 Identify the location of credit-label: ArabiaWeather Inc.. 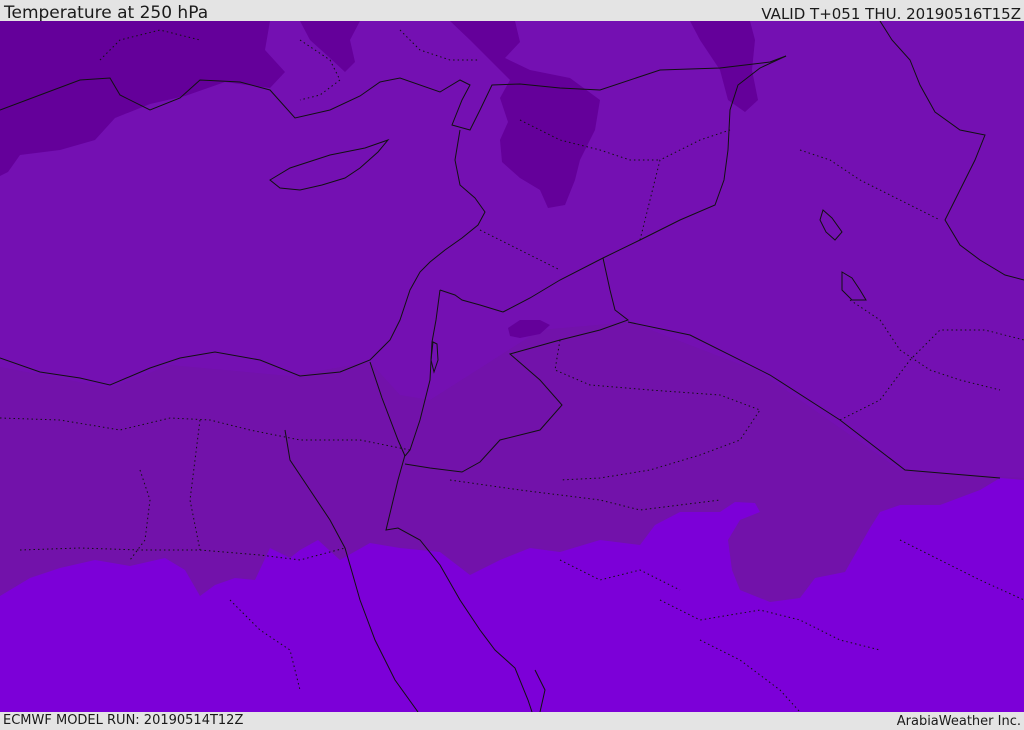
(958, 721).